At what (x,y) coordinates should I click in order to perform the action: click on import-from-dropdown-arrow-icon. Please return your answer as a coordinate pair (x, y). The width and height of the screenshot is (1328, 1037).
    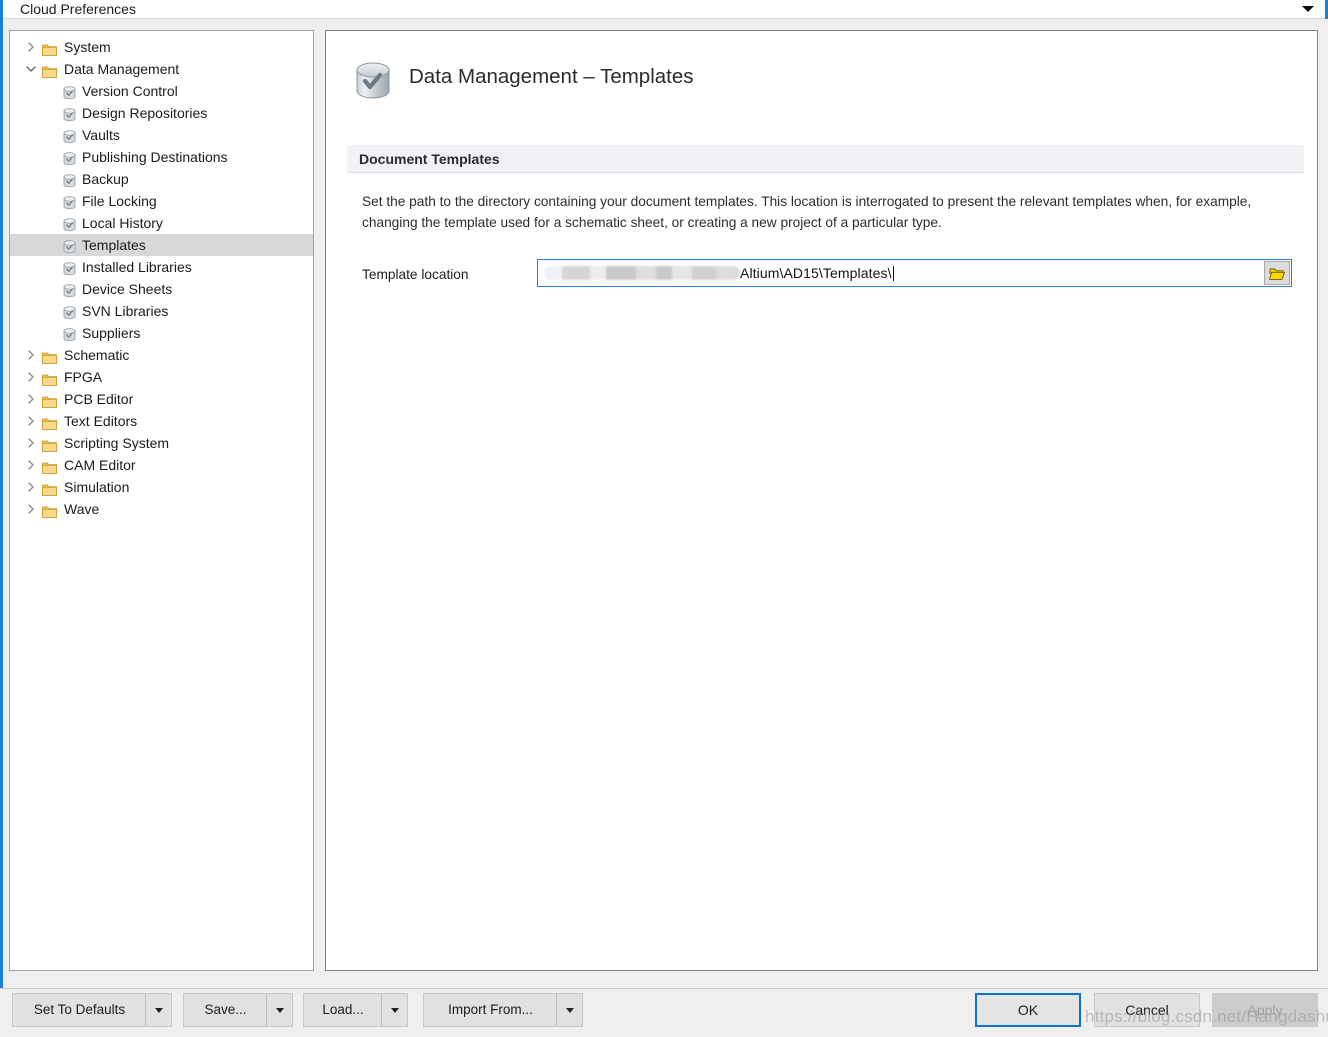
    Looking at the image, I should click on (569, 1010).